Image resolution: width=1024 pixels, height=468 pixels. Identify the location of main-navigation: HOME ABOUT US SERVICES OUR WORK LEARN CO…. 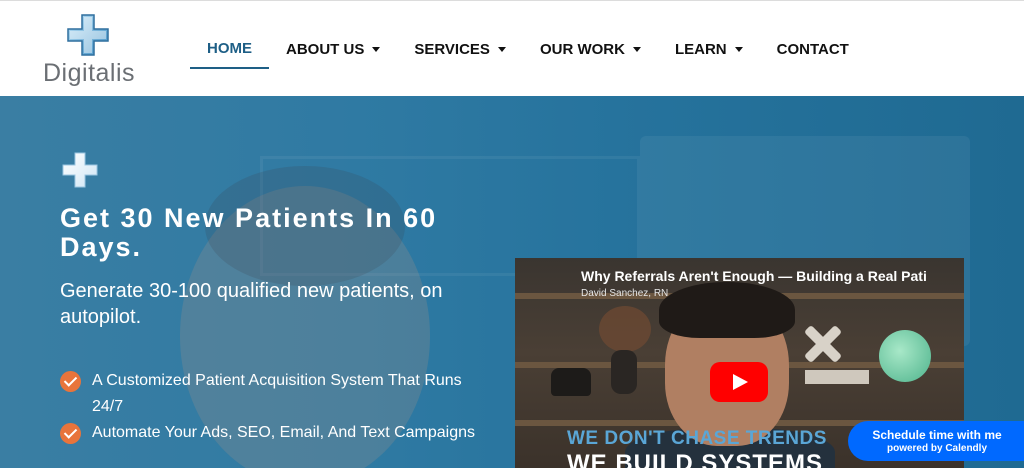
(528, 49).